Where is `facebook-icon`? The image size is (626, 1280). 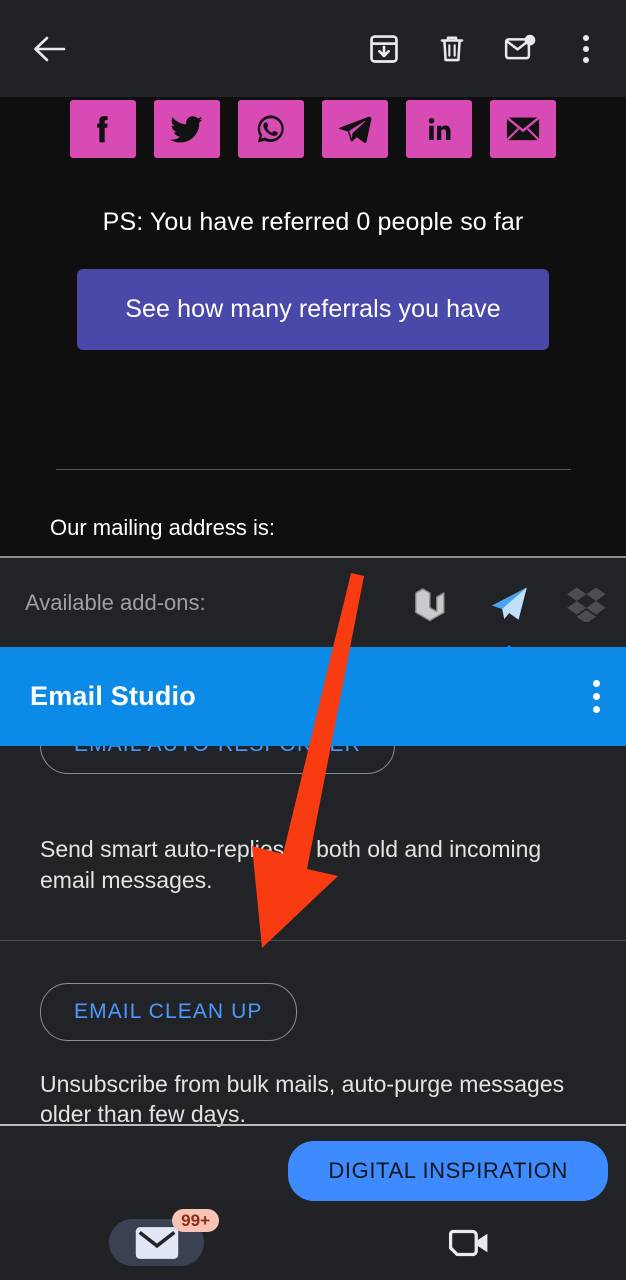
facebook-icon is located at coordinates (102, 129).